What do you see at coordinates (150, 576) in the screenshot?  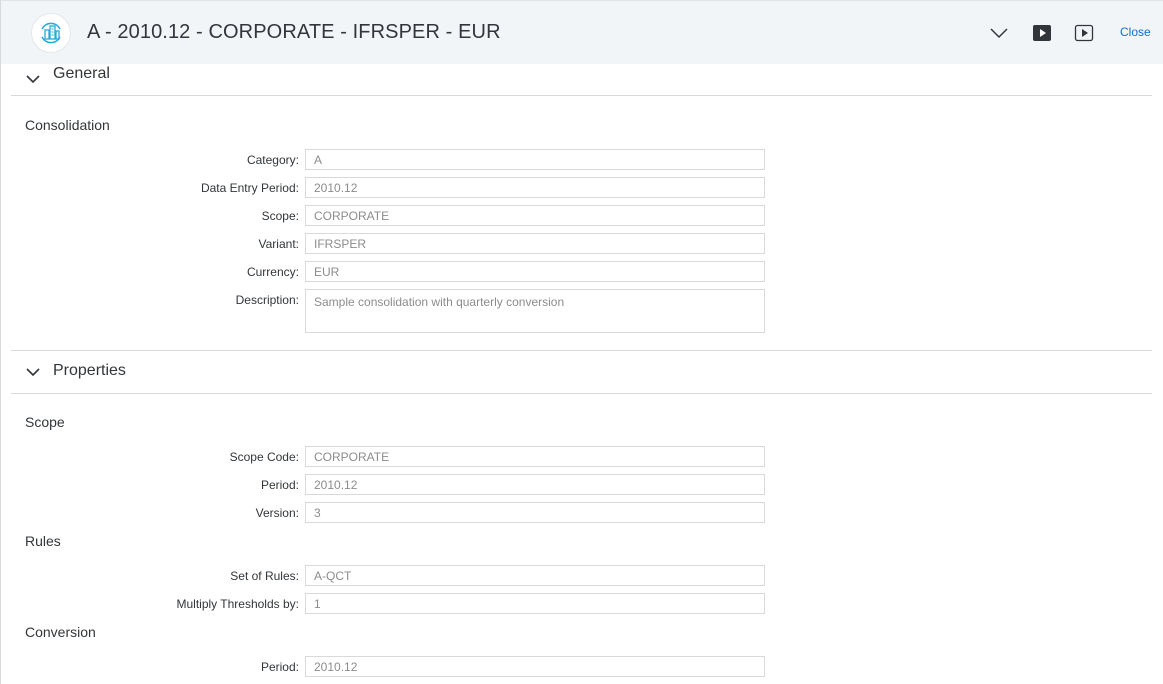 I see `set-of-rules-label: Set of Rules` at bounding box center [150, 576].